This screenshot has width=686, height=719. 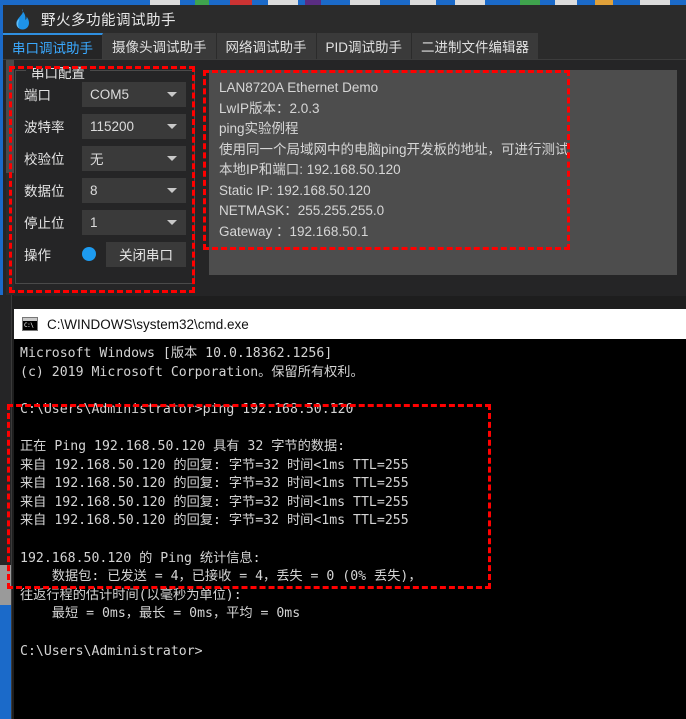 I want to click on outer-scrollbar, so click(x=7, y=507).